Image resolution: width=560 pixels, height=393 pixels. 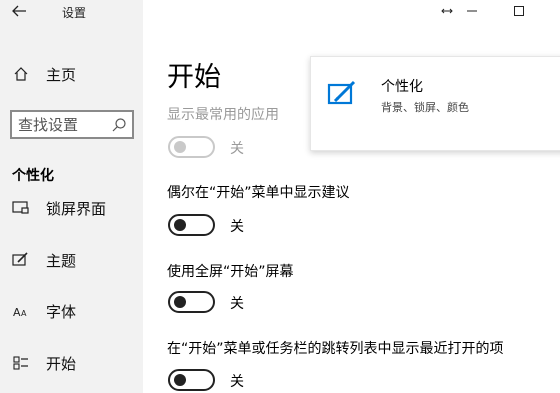 I want to click on related-personalization-card: 个性化 背景、锁屏、颜色, so click(x=435, y=103).